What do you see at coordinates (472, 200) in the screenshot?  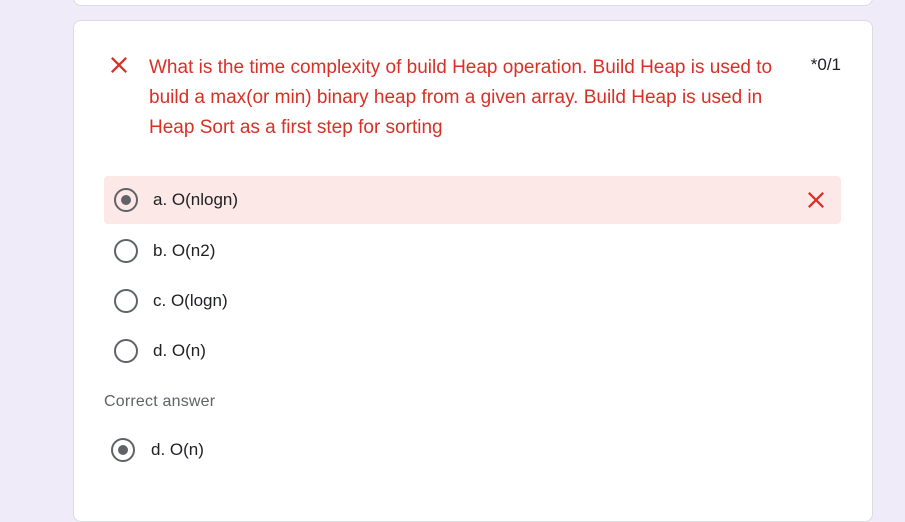 I see `option-a-row: a. O(nlogn)` at bounding box center [472, 200].